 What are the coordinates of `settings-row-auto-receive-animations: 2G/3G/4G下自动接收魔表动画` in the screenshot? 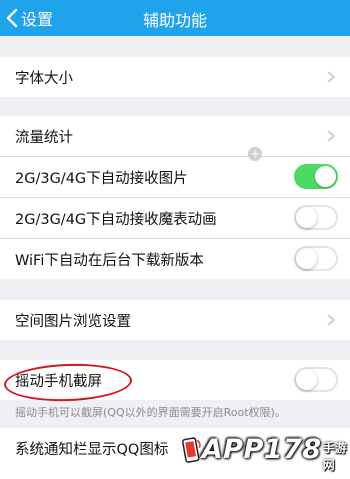 It's located at (175, 218).